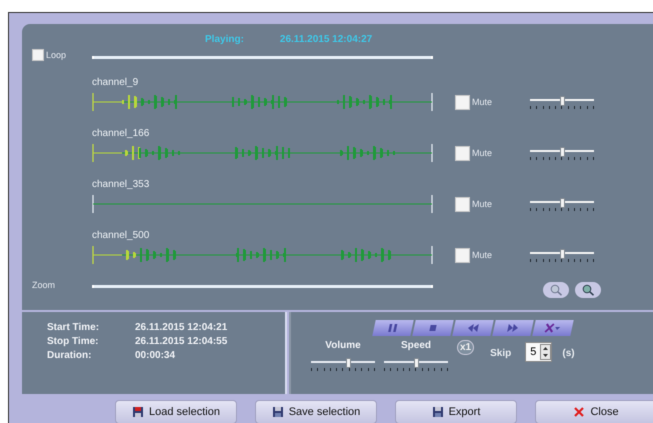 Image resolution: width=653 pixels, height=423 pixels. I want to click on fast-forward-icon, so click(513, 328).